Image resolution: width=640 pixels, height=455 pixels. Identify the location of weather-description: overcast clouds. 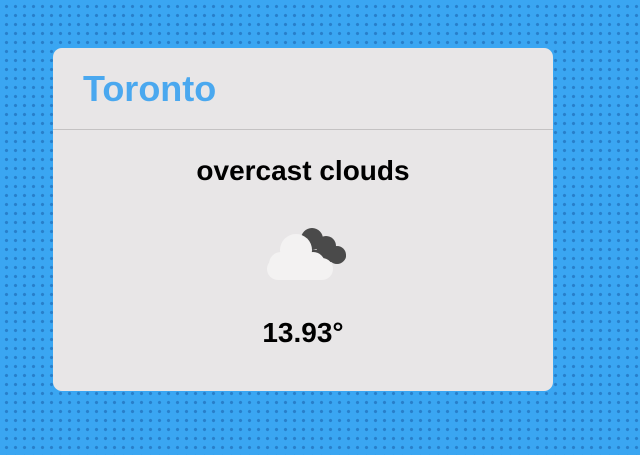
(303, 170).